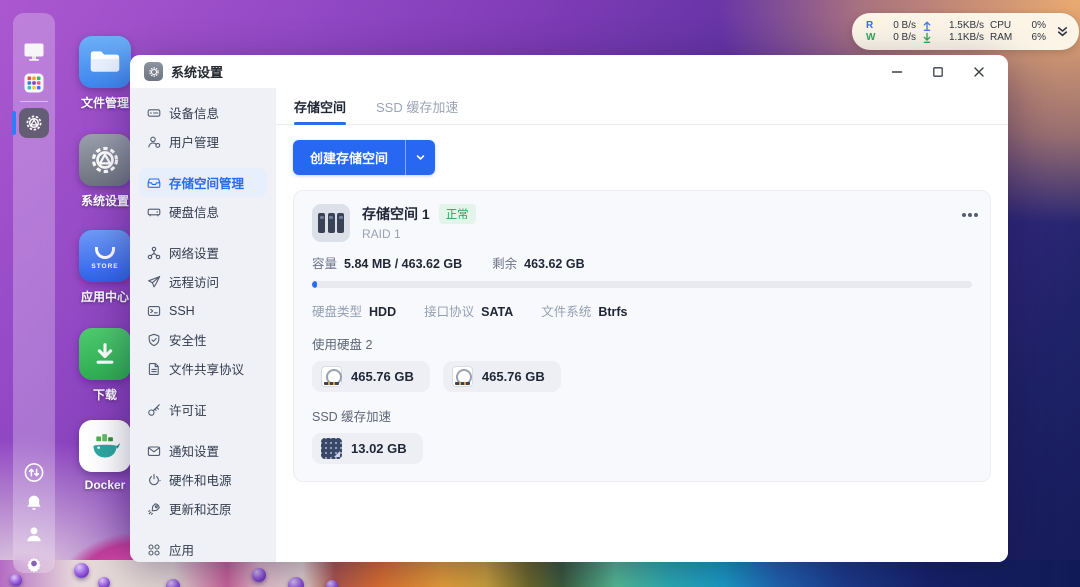  Describe the element at coordinates (396, 214) in the screenshot. I see `volume-name: 存储空间 1` at that location.